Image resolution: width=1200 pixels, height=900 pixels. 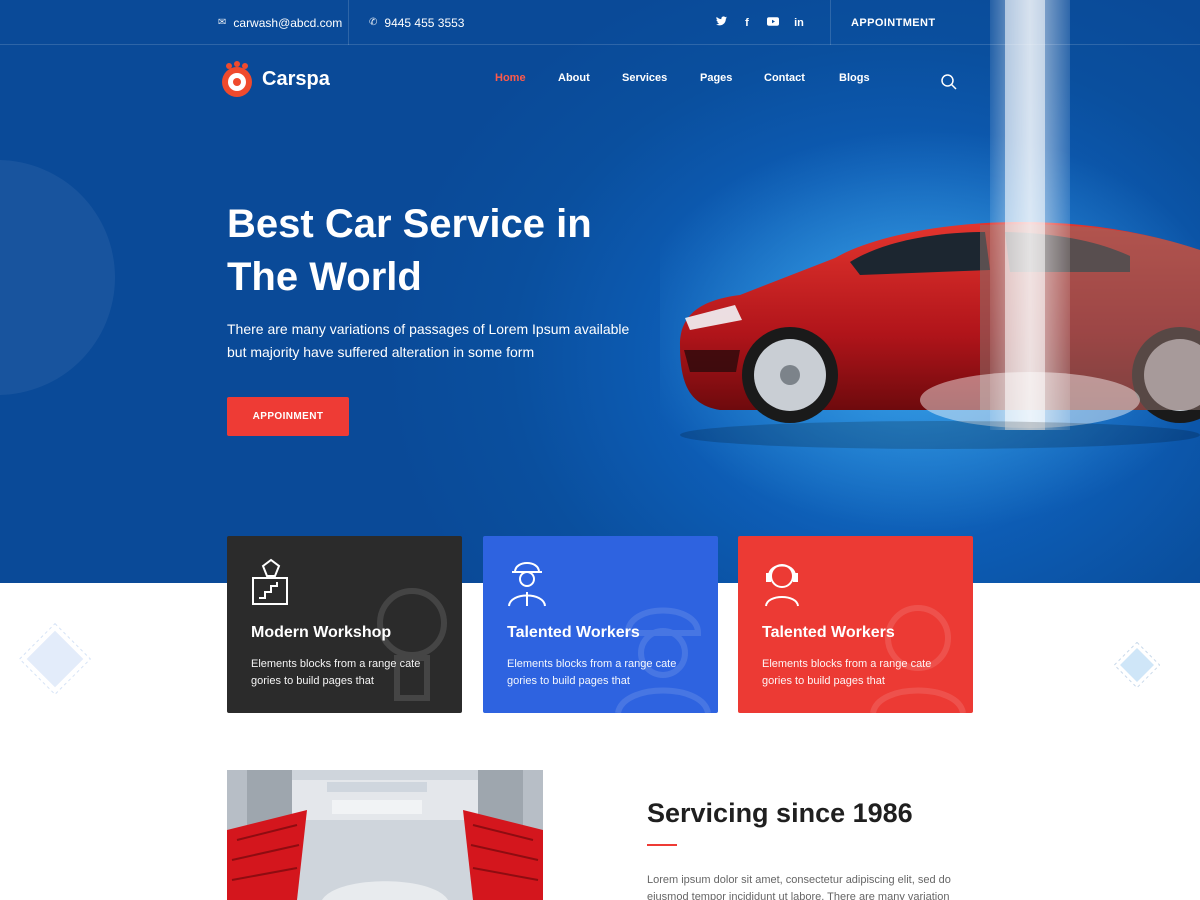 What do you see at coordinates (574, 78) in the screenshot?
I see `nav-item-about: About` at bounding box center [574, 78].